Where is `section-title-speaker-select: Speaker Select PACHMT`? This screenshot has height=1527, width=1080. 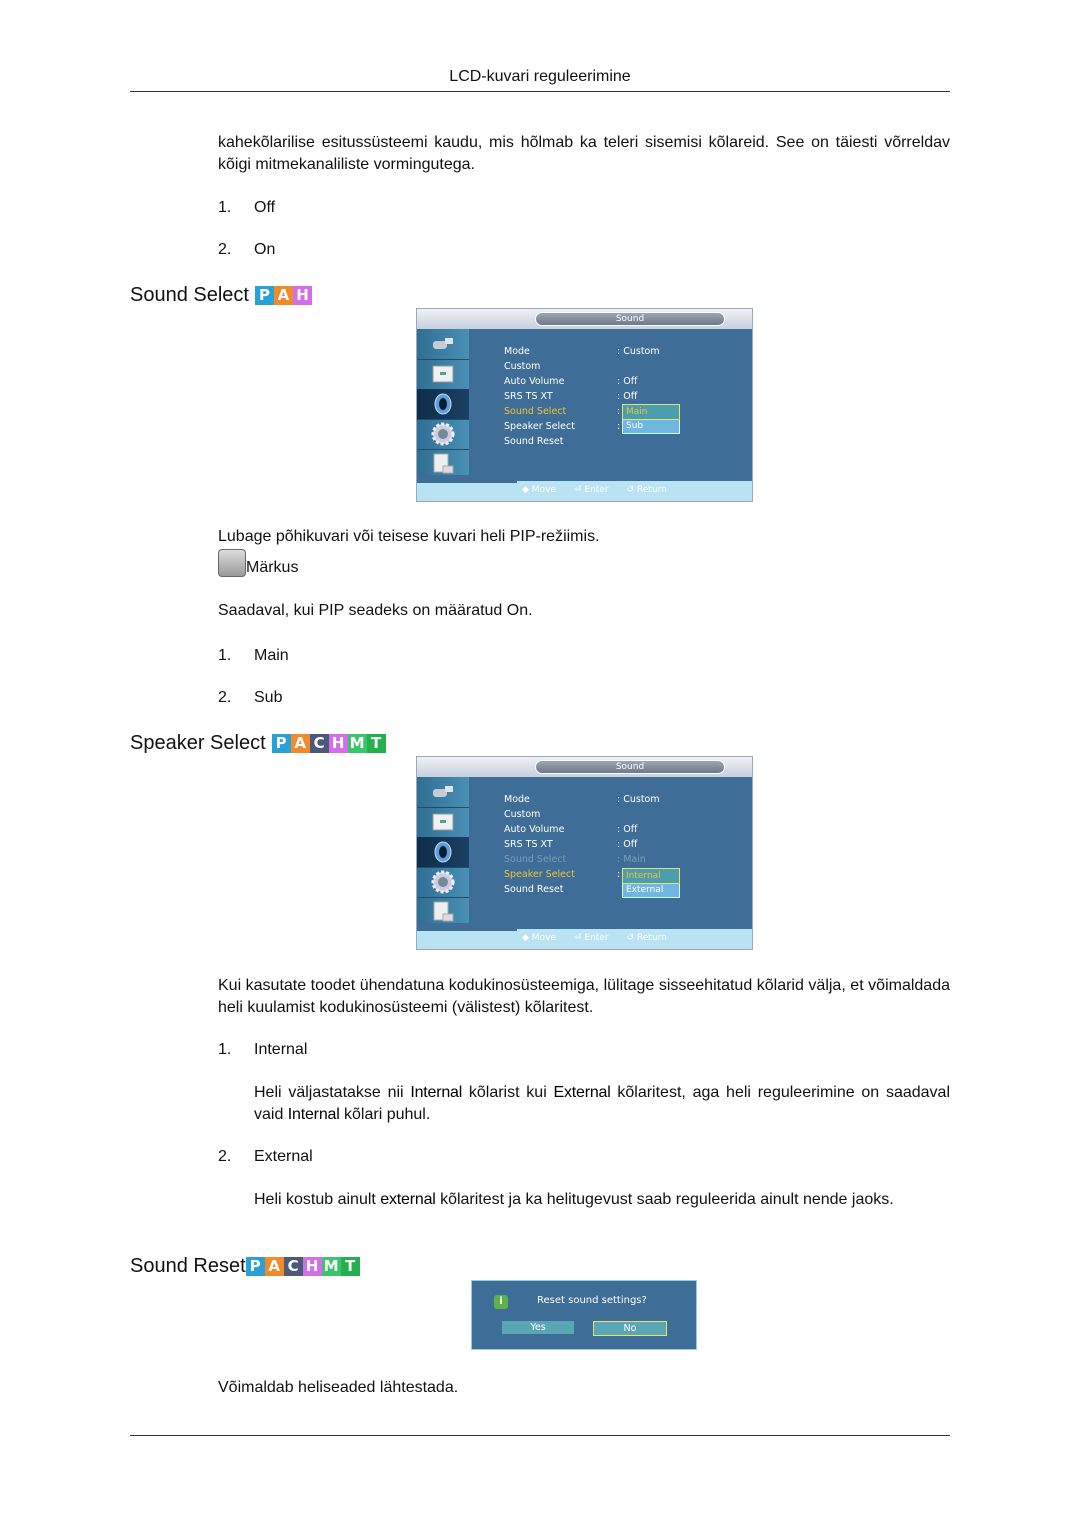
section-title-speaker-select: Speaker Select PACHMT is located at coordinates (258, 743).